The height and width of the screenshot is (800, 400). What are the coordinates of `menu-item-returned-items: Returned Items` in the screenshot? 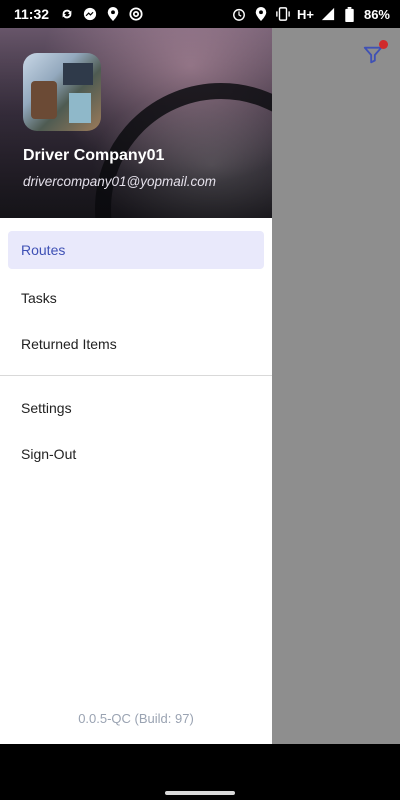 It's located at (136, 344).